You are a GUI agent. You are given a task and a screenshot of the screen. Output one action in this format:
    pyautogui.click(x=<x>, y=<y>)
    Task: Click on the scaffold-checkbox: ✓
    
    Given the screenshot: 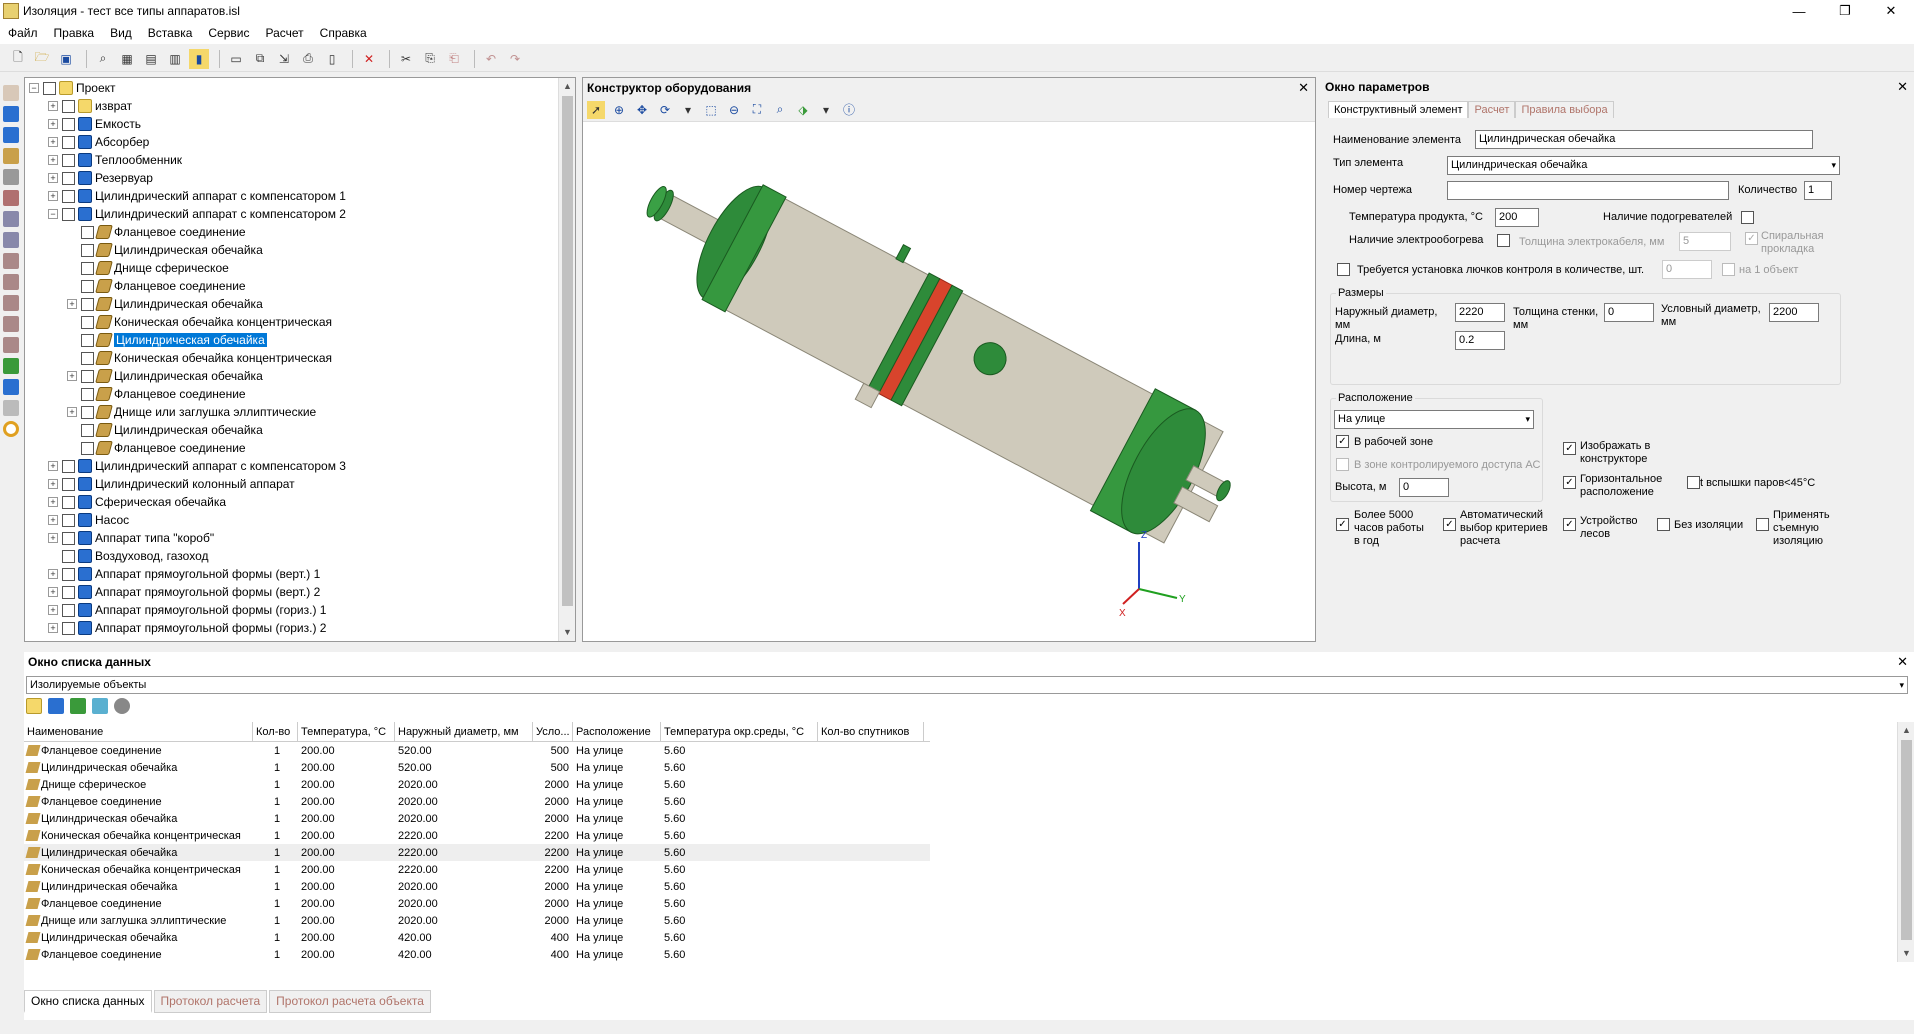 What is the action you would take?
    pyautogui.click(x=1569, y=524)
    